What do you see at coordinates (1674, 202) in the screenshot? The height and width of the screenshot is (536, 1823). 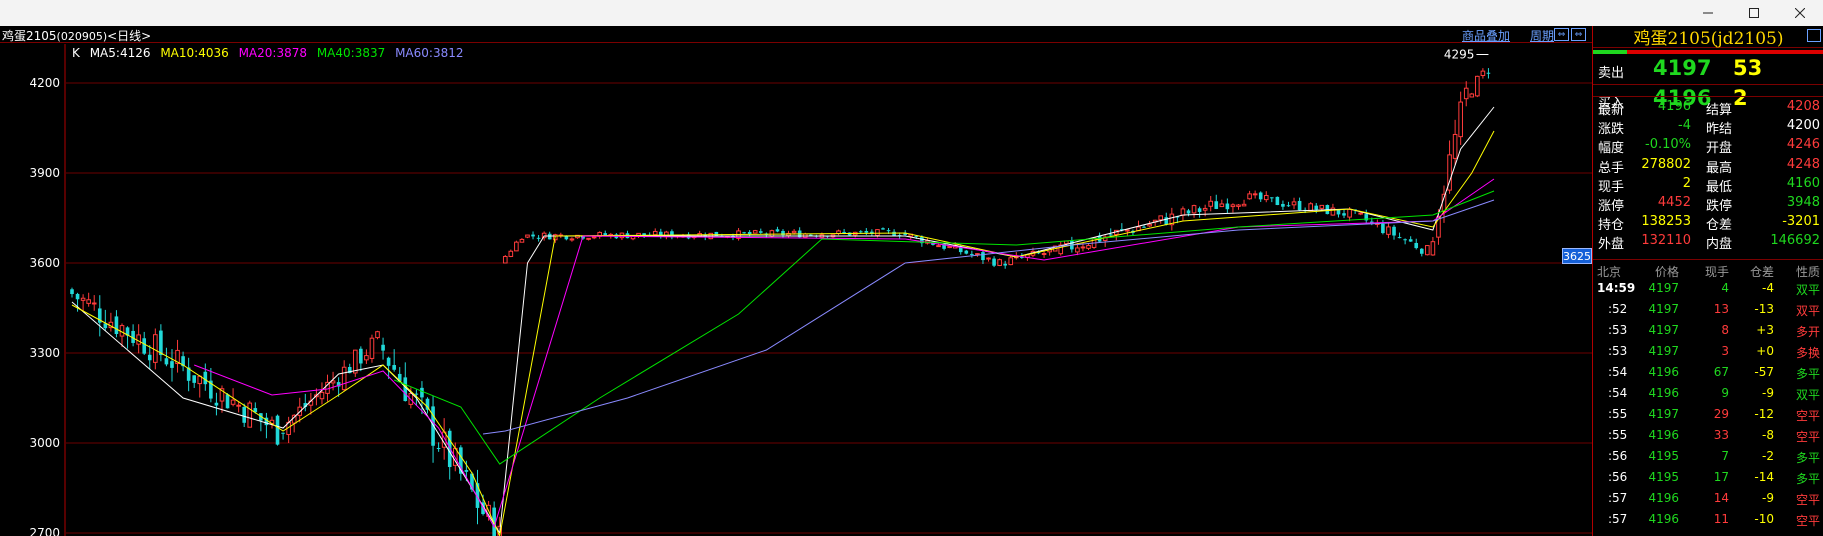 I see `stat-value: 4452` at bounding box center [1674, 202].